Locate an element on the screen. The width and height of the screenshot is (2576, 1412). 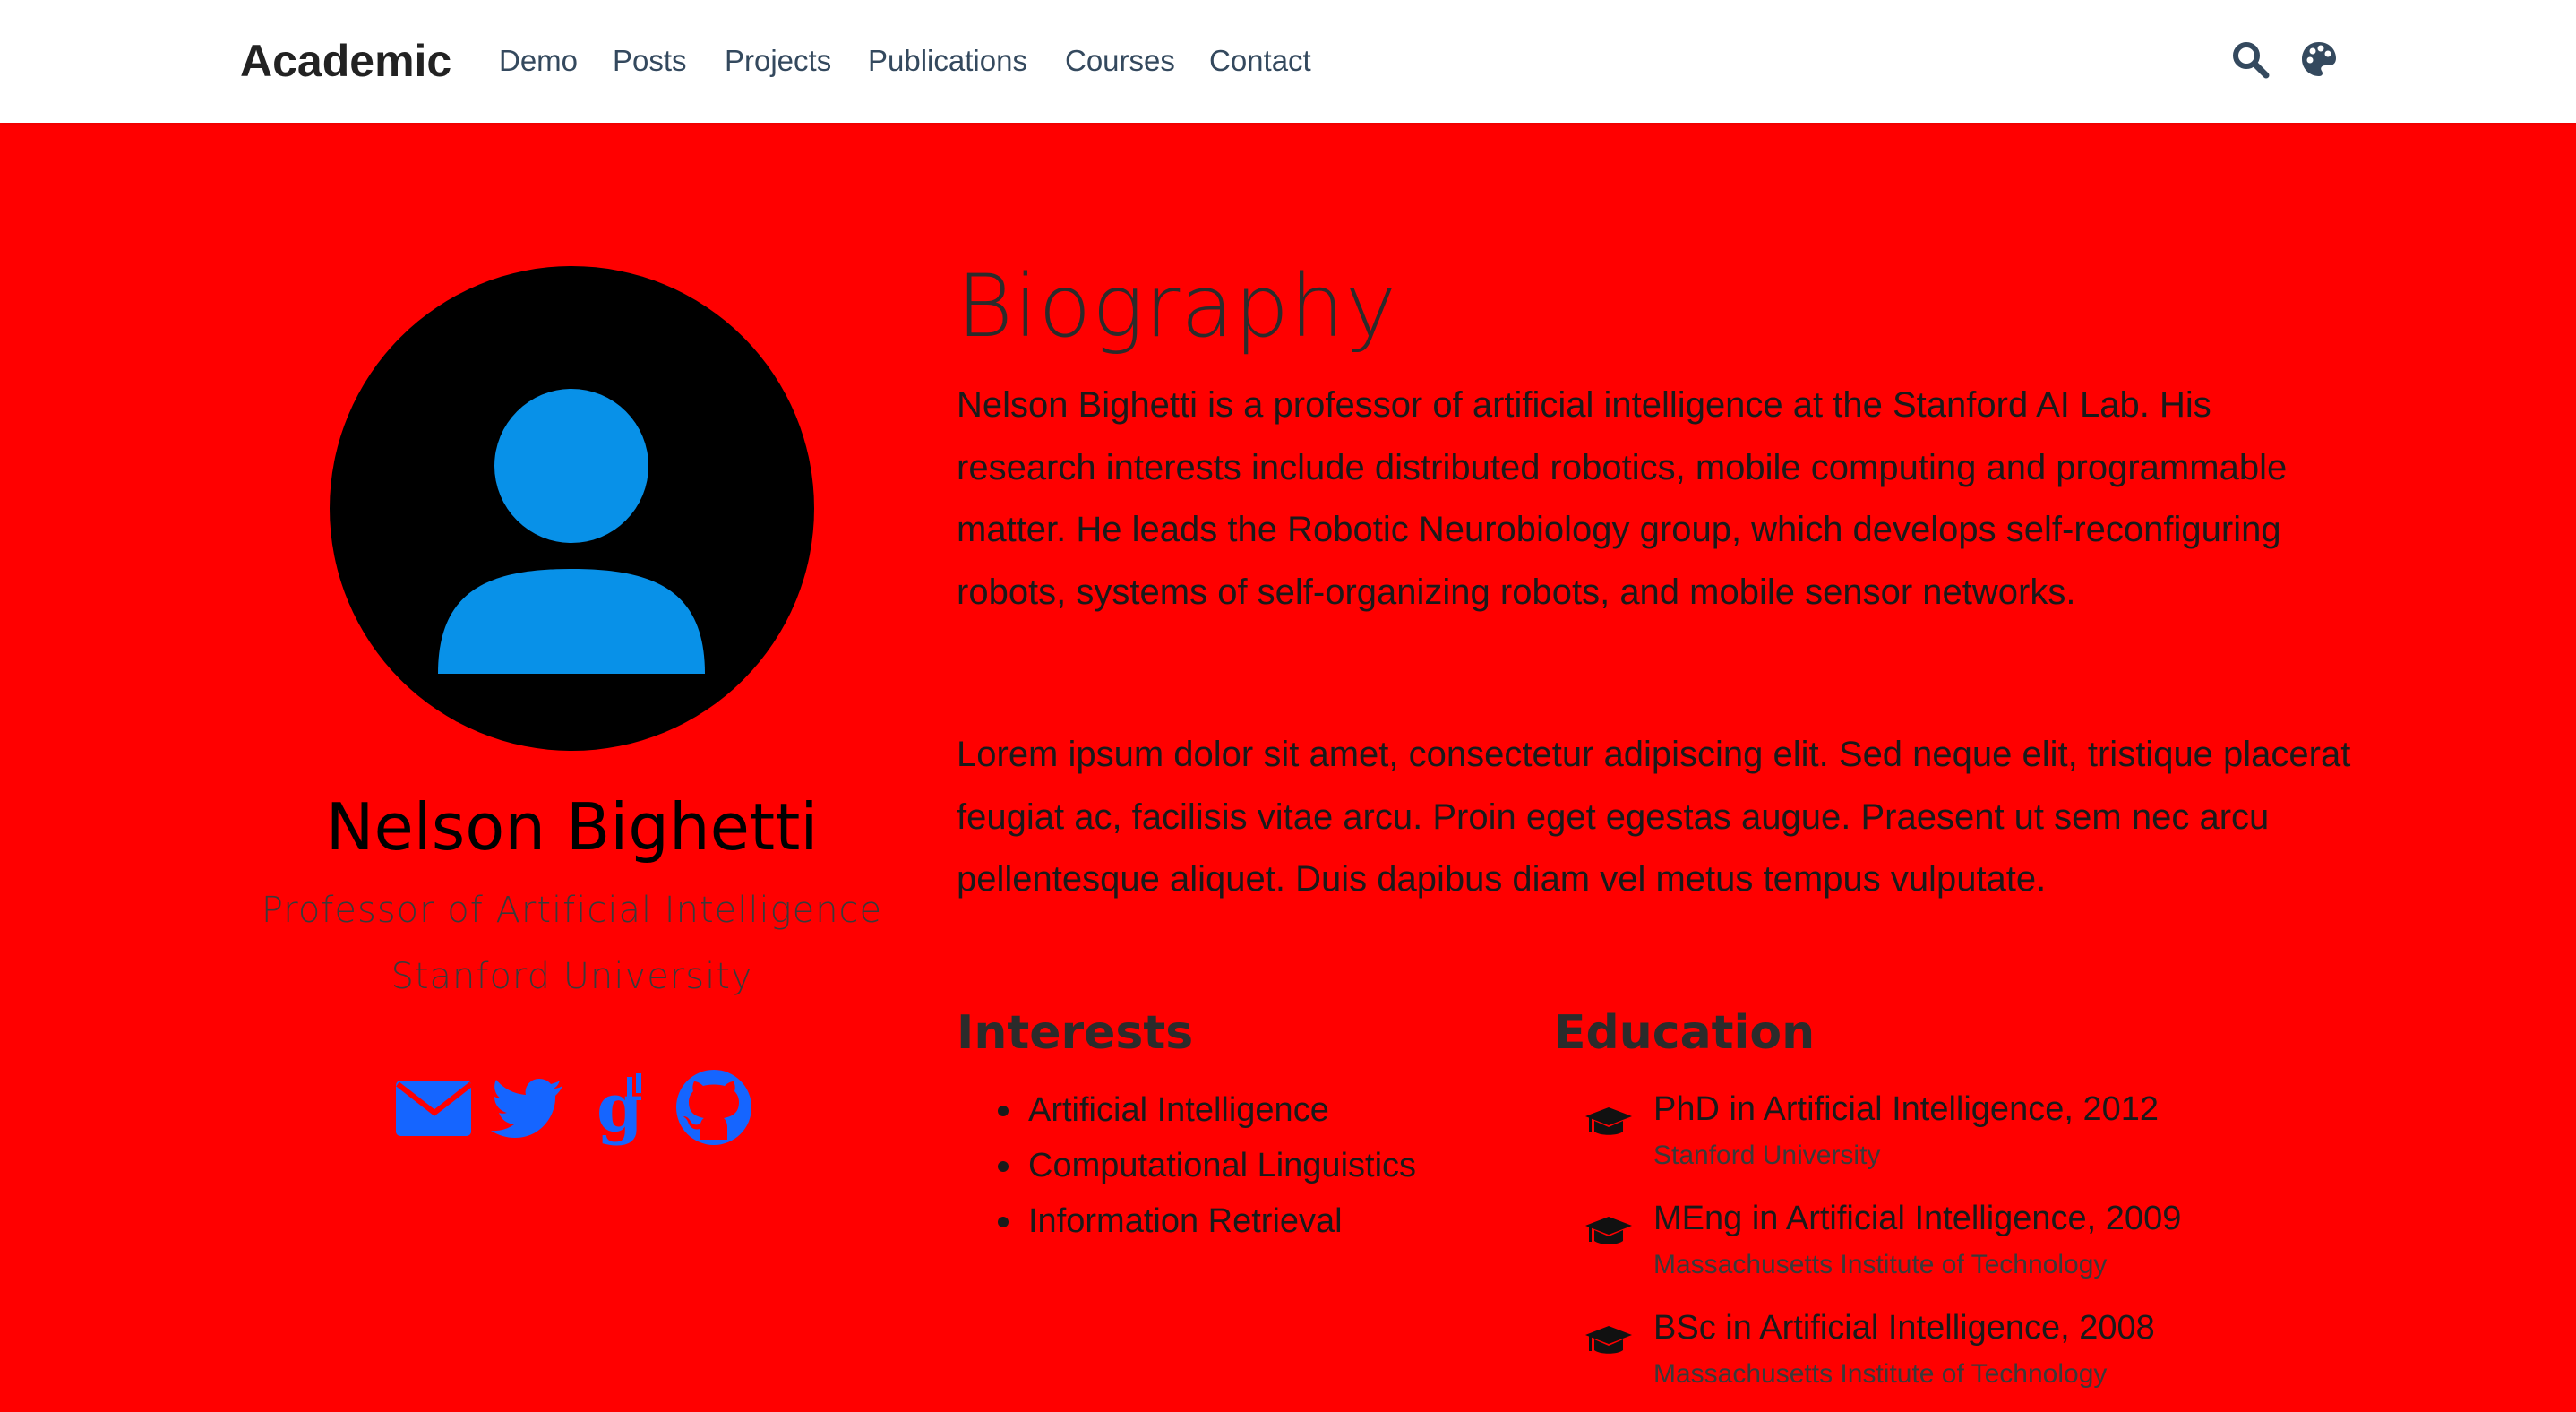
interest-label: Artificial Intelligence is located at coordinates (1178, 1110).